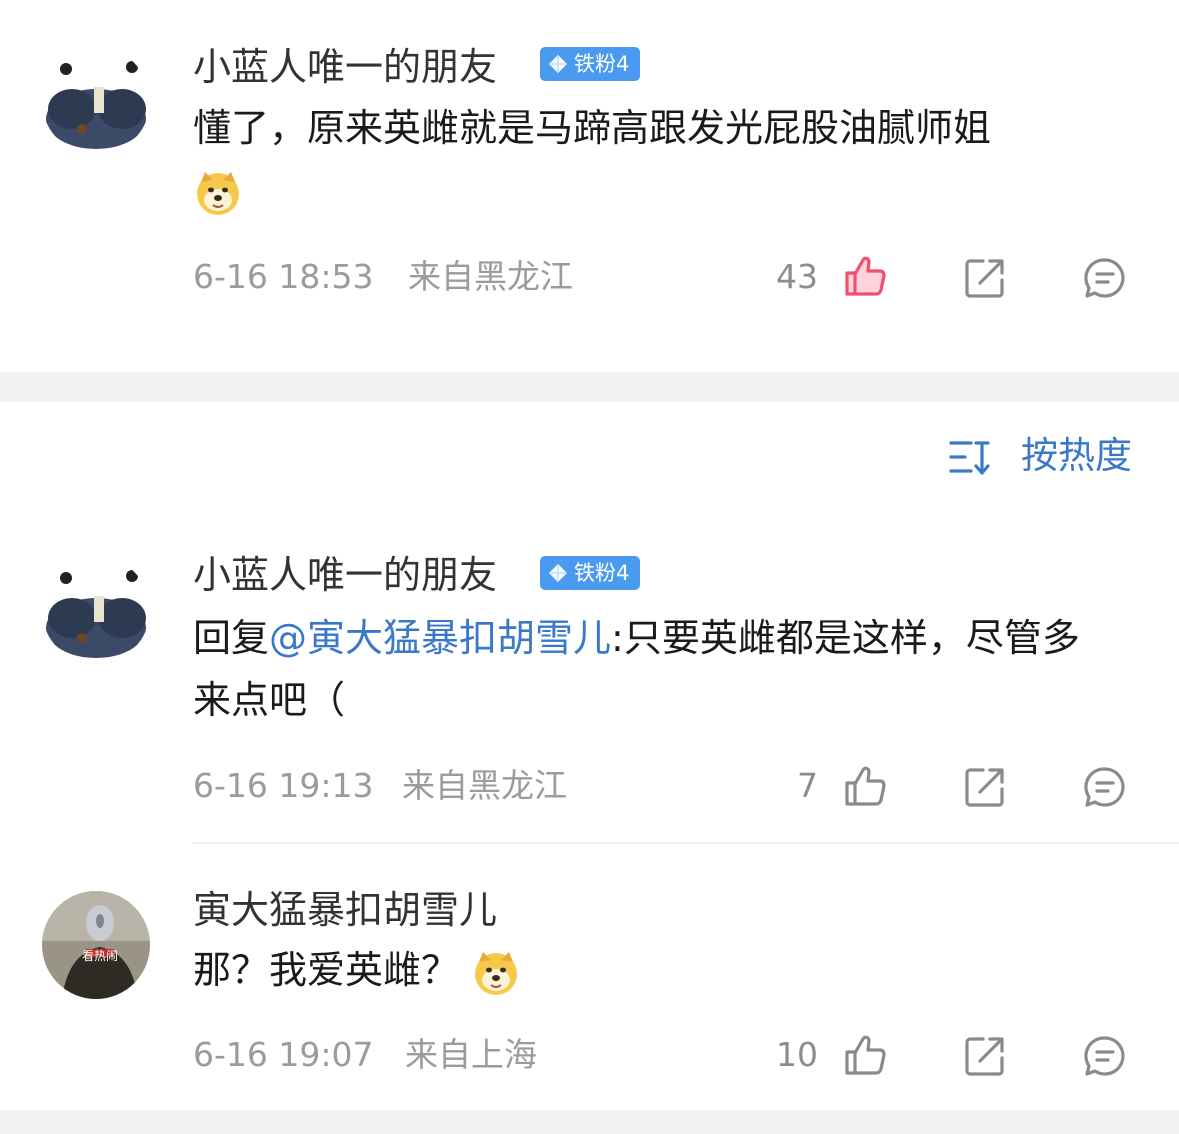 This screenshot has height=1134, width=1179. What do you see at coordinates (648, 669) in the screenshot?
I see `comment-text: 回复@寅大猛暴扣胡雪儿:只要英雌都是这样，尽管多来点吧（` at bounding box center [648, 669].